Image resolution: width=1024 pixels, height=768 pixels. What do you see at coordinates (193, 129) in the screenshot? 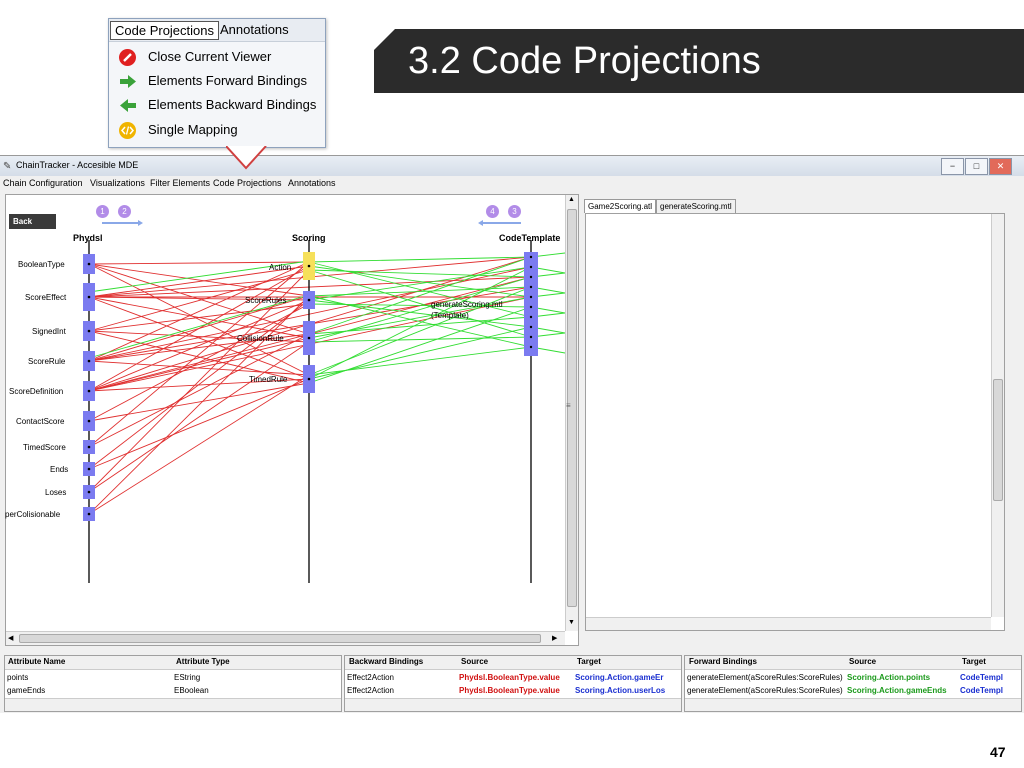
I see `menu-item-label: Single Mapping` at bounding box center [193, 129].